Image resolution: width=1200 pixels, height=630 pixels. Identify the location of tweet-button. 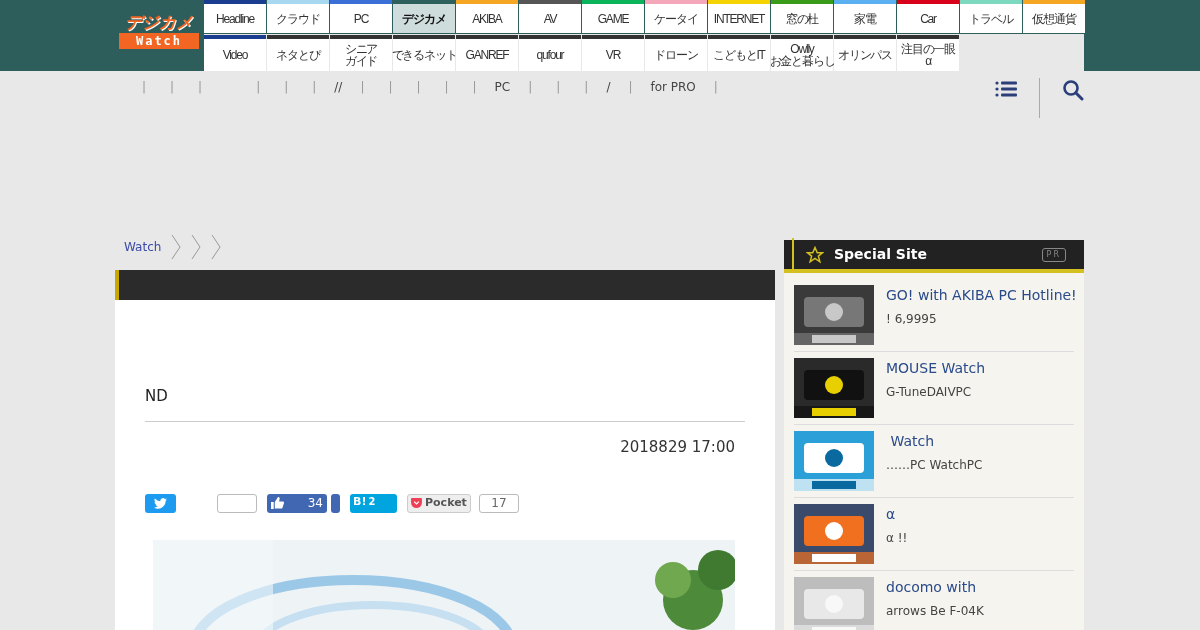
(160, 503).